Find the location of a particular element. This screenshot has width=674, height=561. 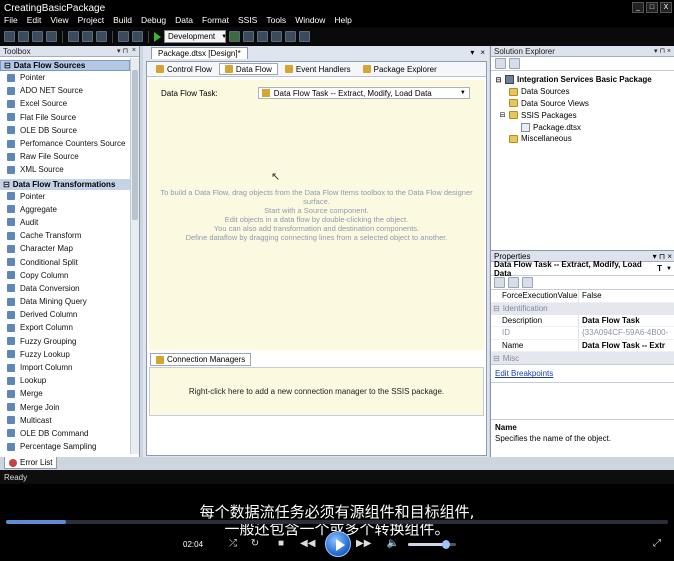

toolbox-item: Flat File Source is located at coordinates (65, 117).